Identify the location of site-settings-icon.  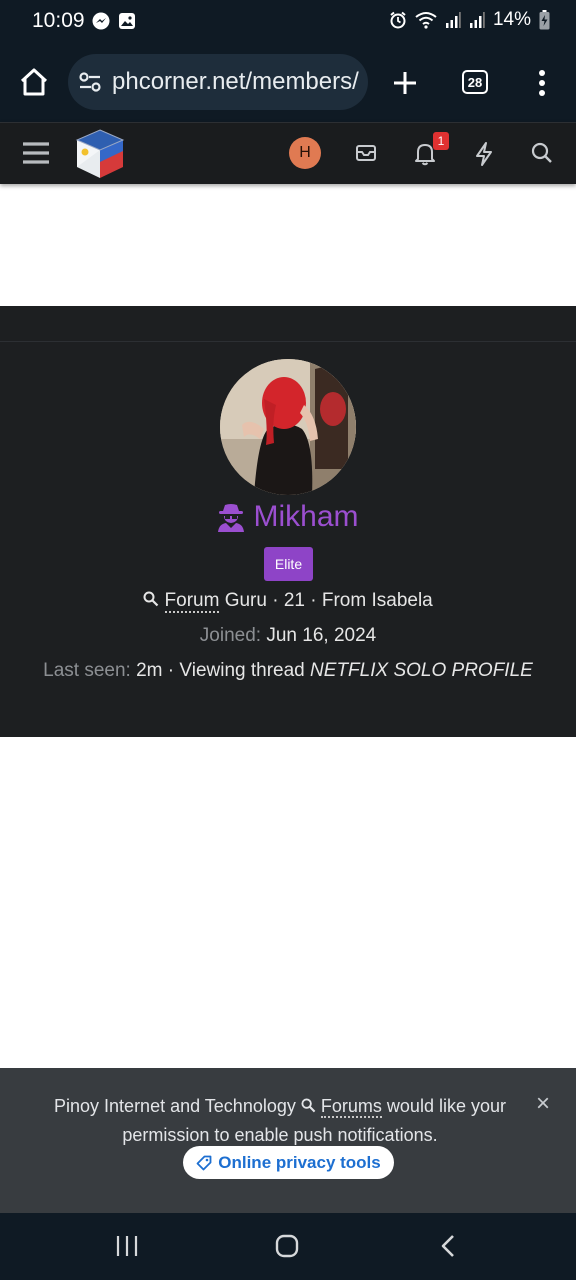
(90, 82).